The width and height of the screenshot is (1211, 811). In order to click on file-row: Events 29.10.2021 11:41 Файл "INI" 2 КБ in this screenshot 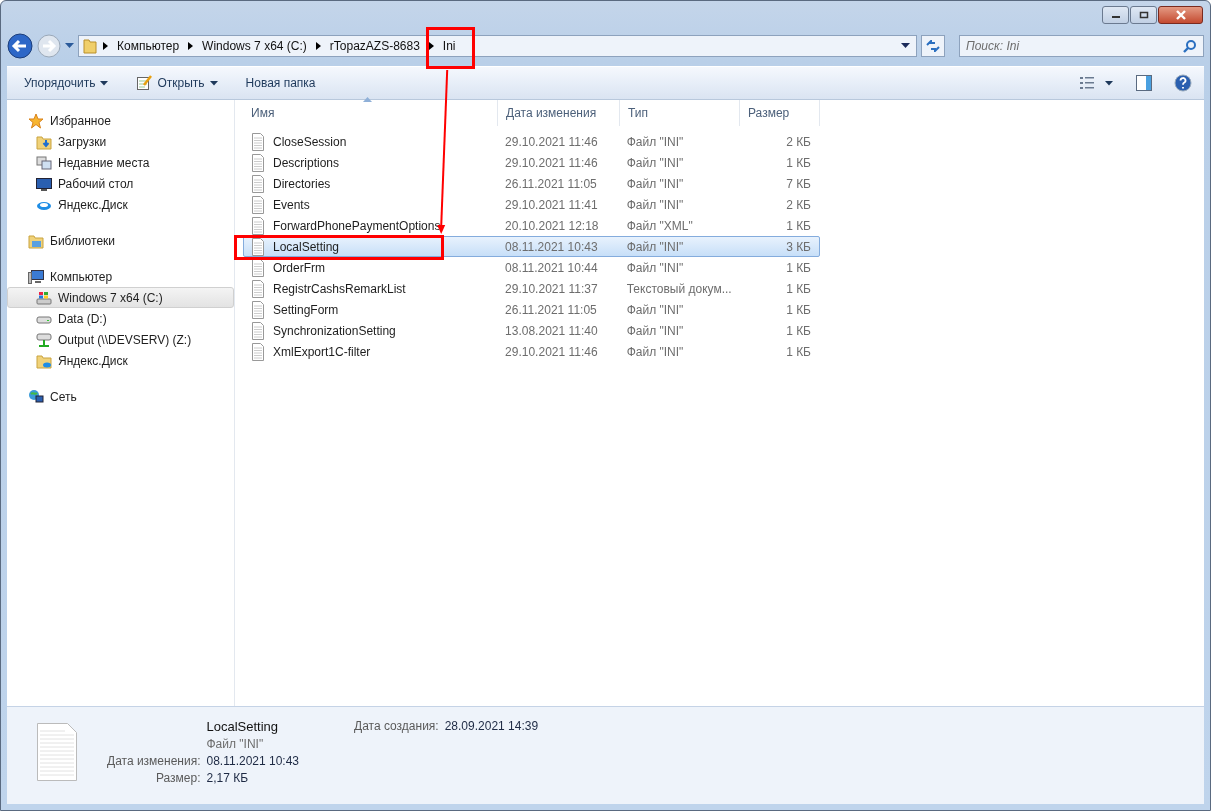, I will do `click(531, 204)`.